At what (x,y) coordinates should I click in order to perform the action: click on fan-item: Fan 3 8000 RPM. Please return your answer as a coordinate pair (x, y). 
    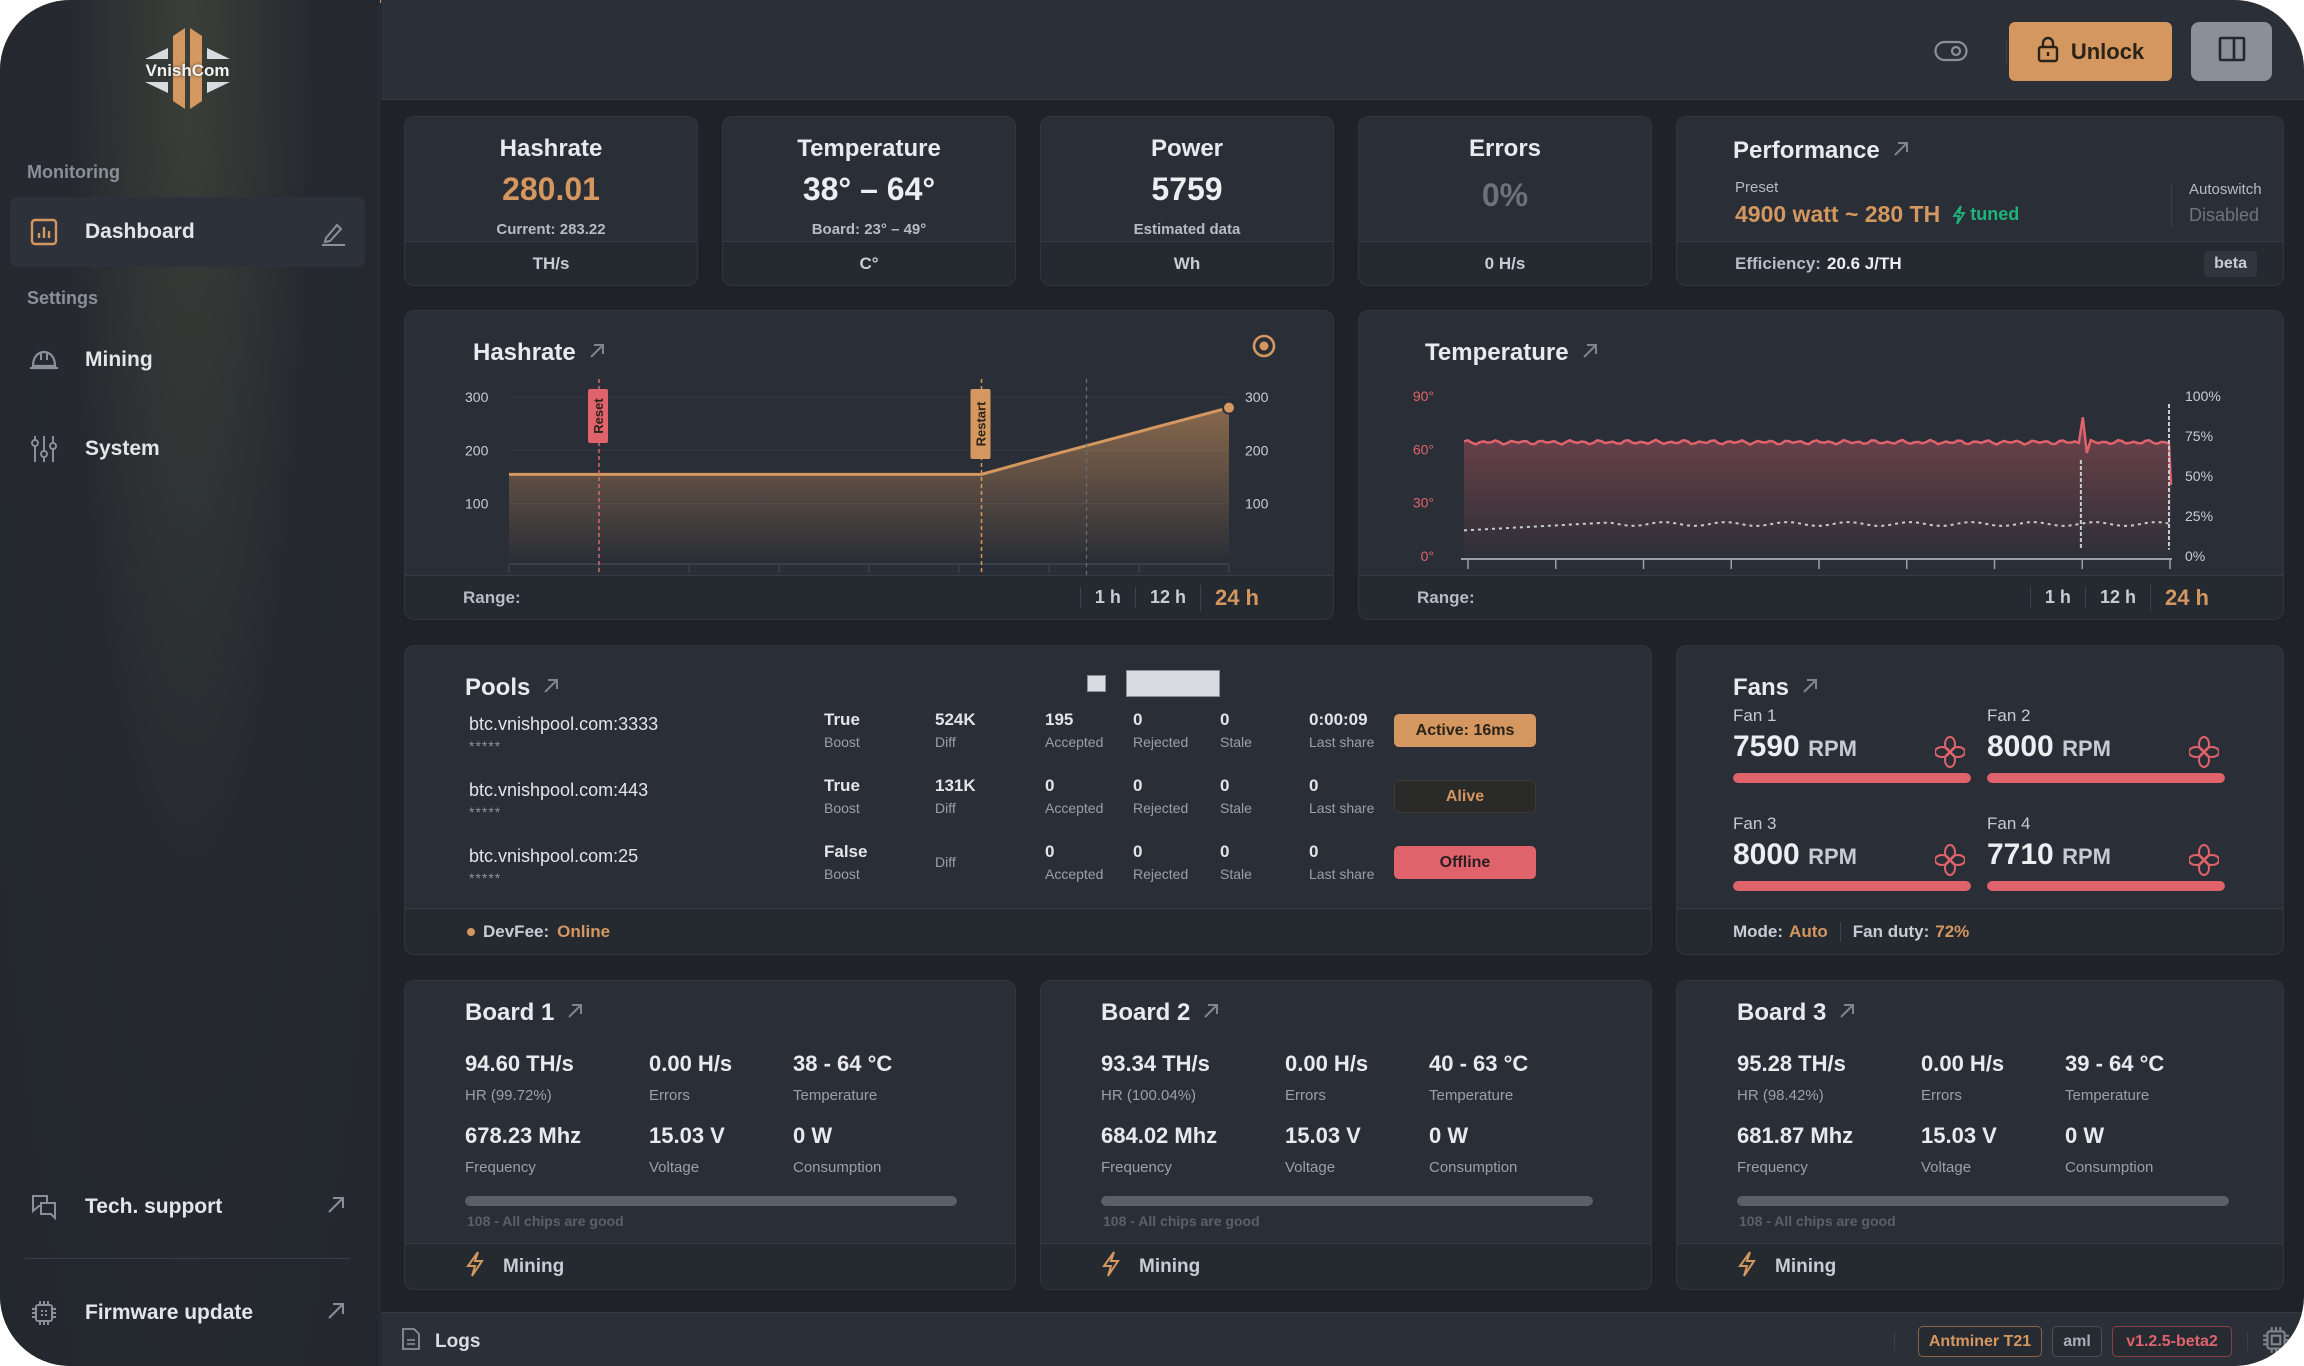
    Looking at the image, I should click on (1852, 854).